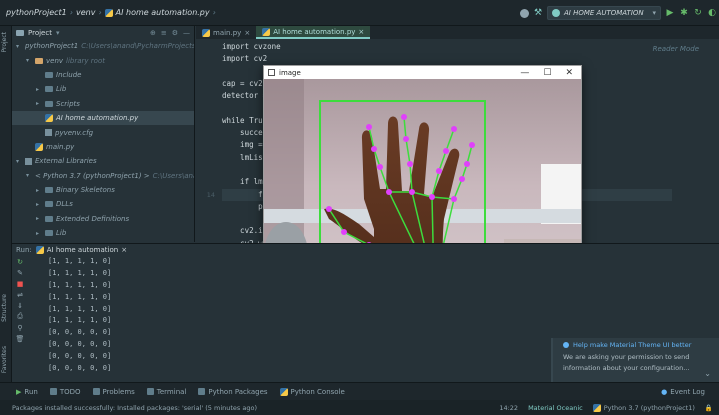 This screenshot has width=719, height=415. What do you see at coordinates (65, 392) in the screenshot?
I see `tool-tab-todo: TODO` at bounding box center [65, 392].